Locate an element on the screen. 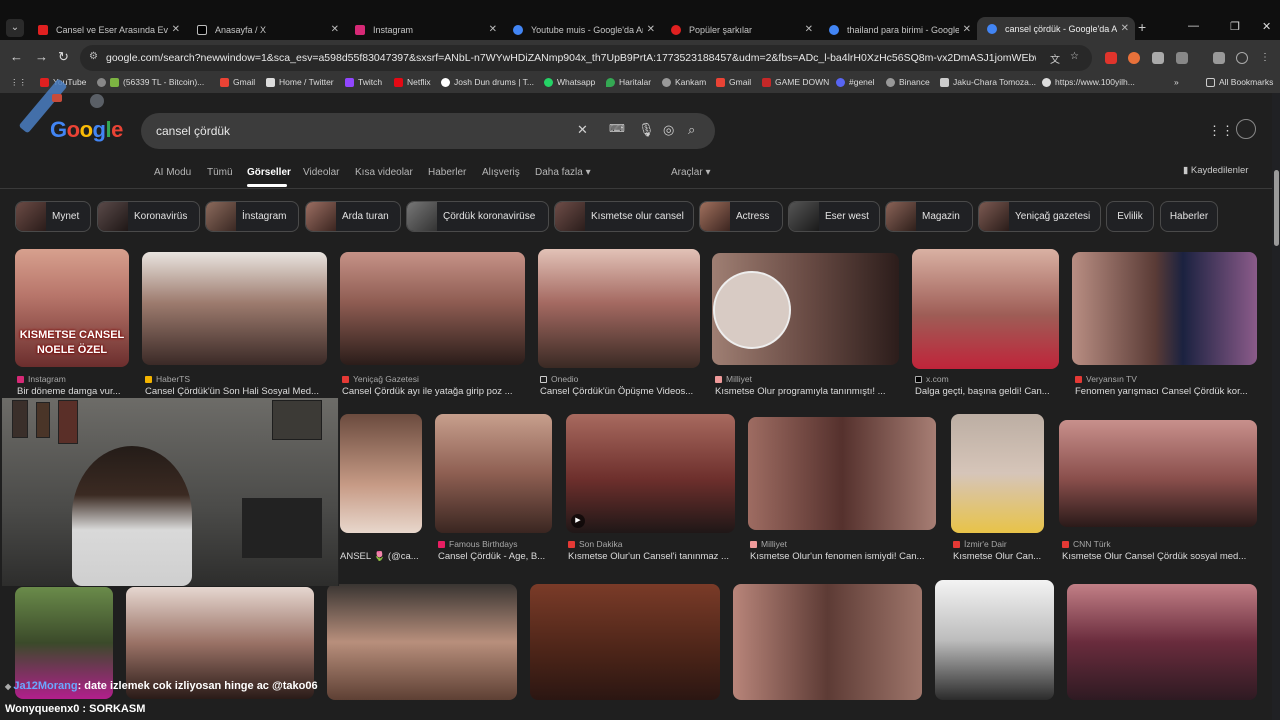 Image resolution: width=1280 pixels, height=720 pixels. keyboard-icon: ⌨ is located at coordinates (617, 128).